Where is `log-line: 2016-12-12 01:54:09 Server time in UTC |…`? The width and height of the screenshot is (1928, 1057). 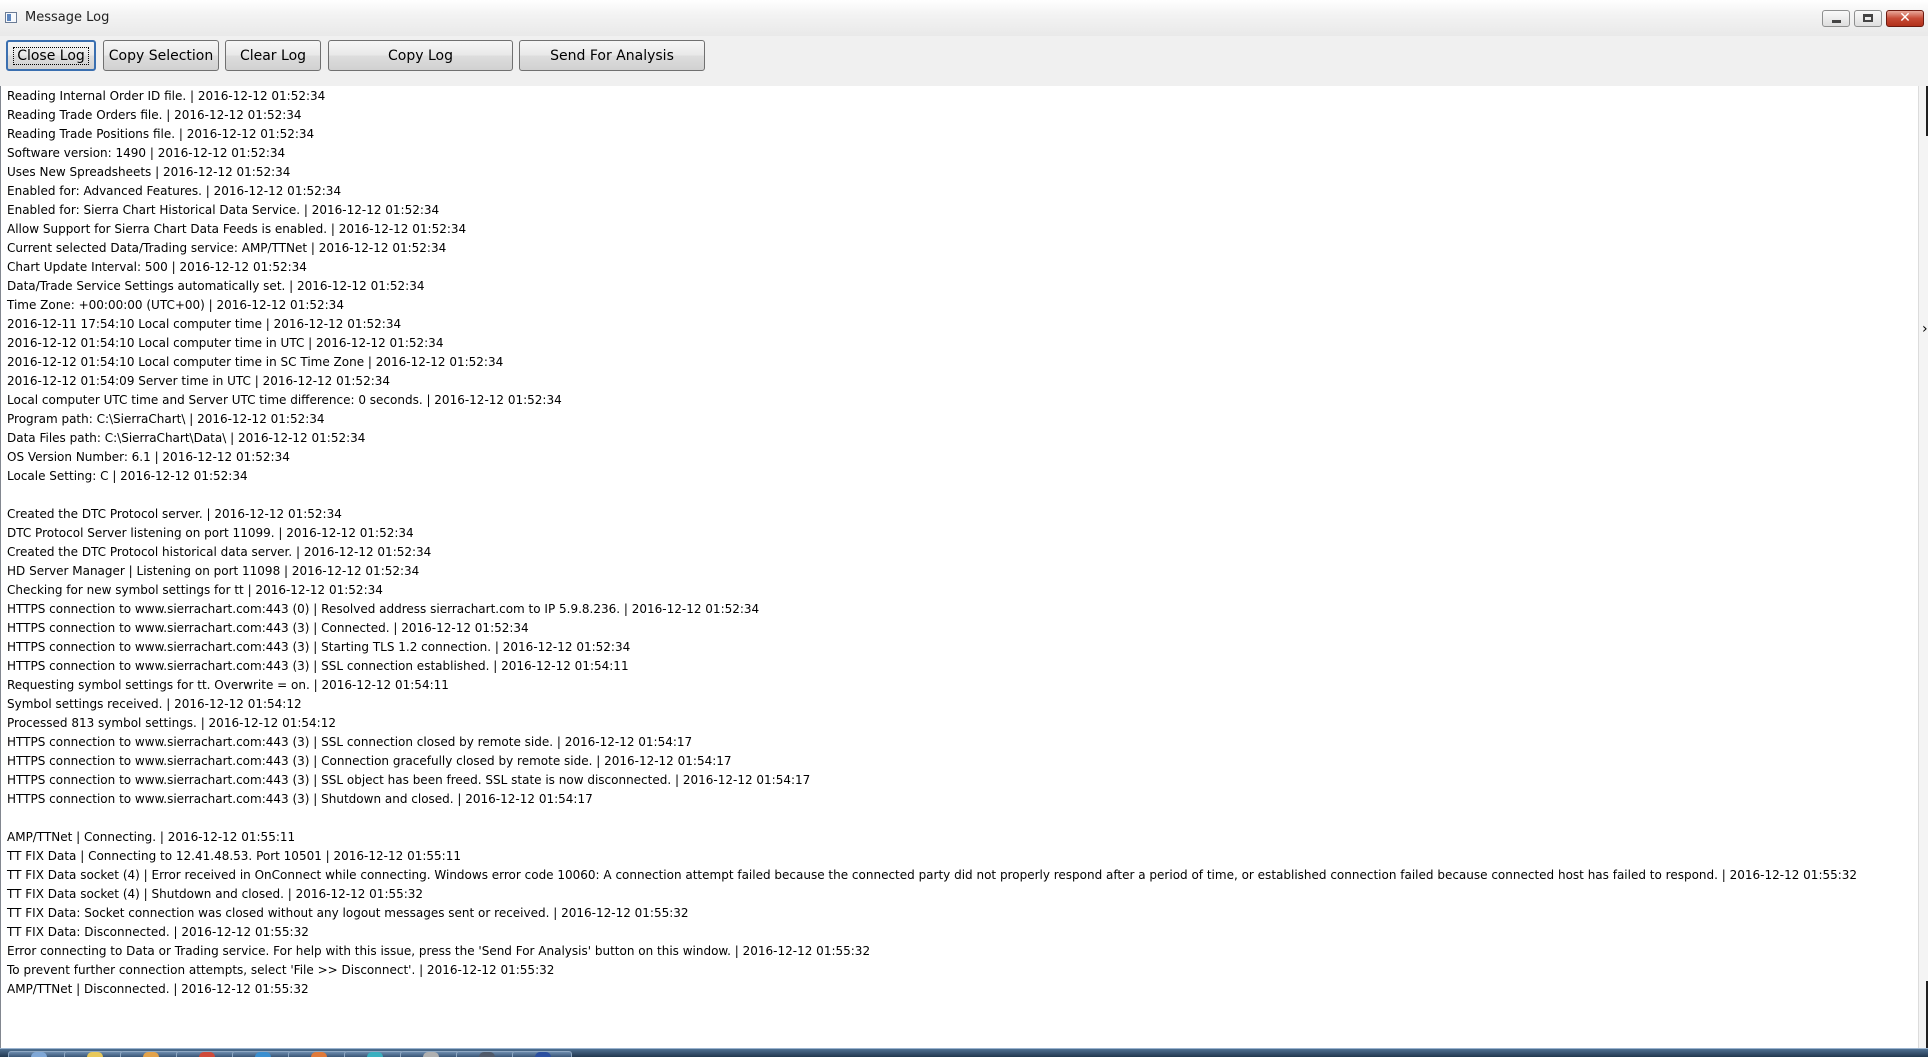 log-line: 2016-12-12 01:54:09 Server time in UTC |… is located at coordinates (199, 381).